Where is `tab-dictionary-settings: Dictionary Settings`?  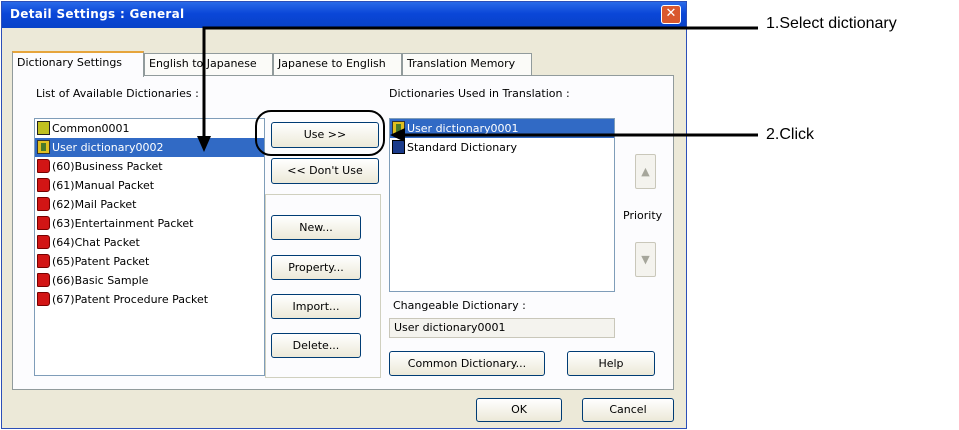
tab-dictionary-settings: Dictionary Settings is located at coordinates (78, 64).